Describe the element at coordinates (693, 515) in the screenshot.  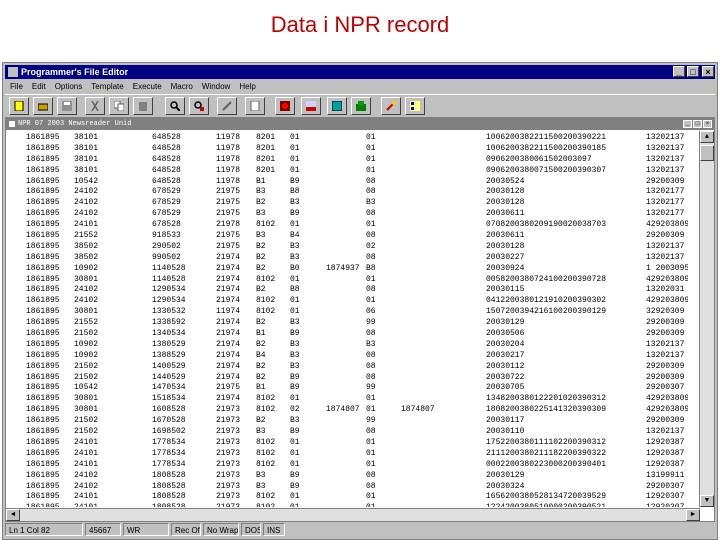
I see `scroll-right-button: ►` at that location.